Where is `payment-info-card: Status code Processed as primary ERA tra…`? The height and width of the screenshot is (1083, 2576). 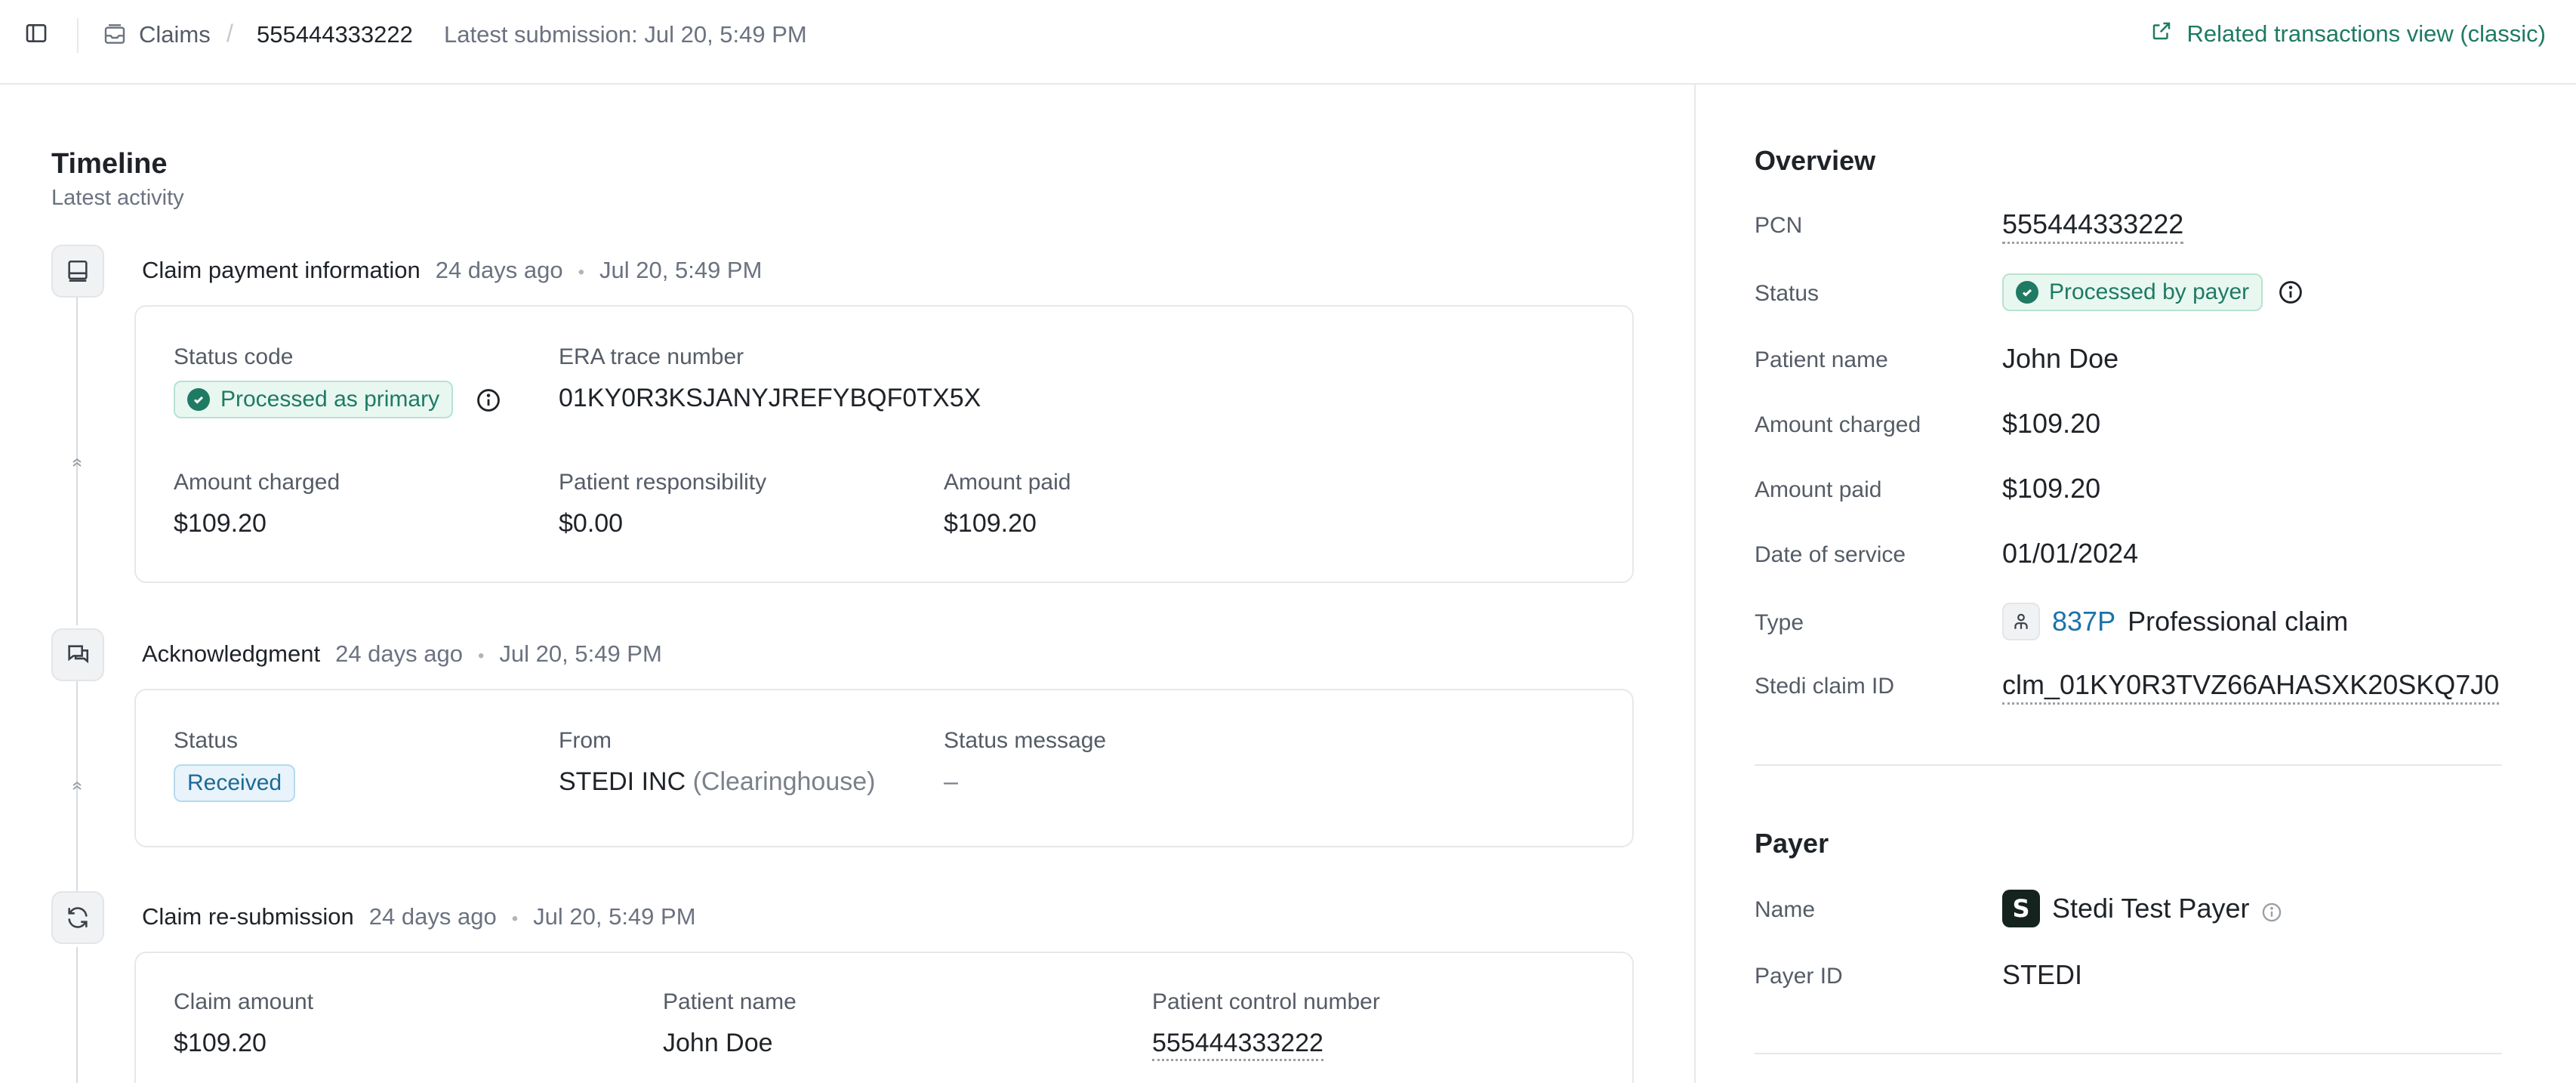
payment-info-card: Status code Processed as primary ERA tra… is located at coordinates (884, 444).